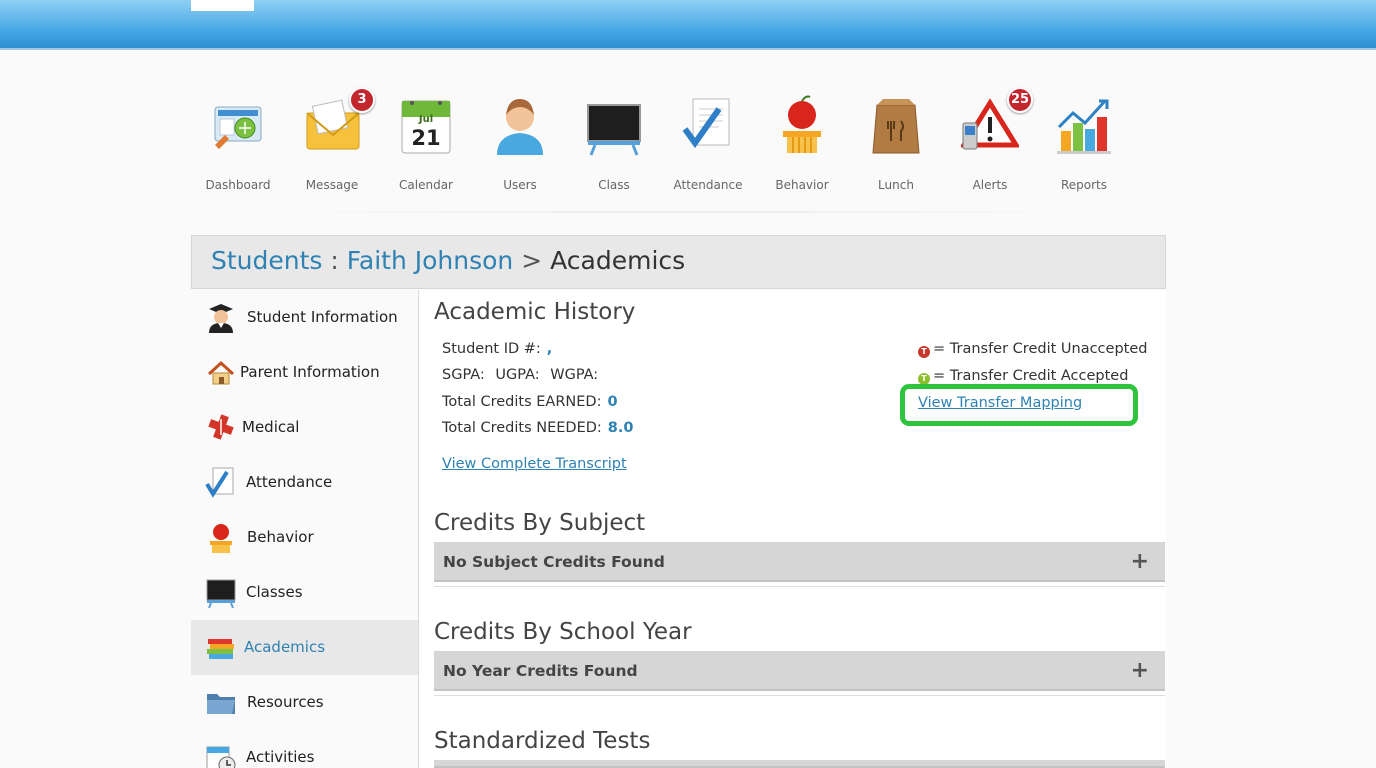 This screenshot has width=1376, height=768. What do you see at coordinates (221, 757) in the screenshot?
I see `clock-calendar-icon` at bounding box center [221, 757].